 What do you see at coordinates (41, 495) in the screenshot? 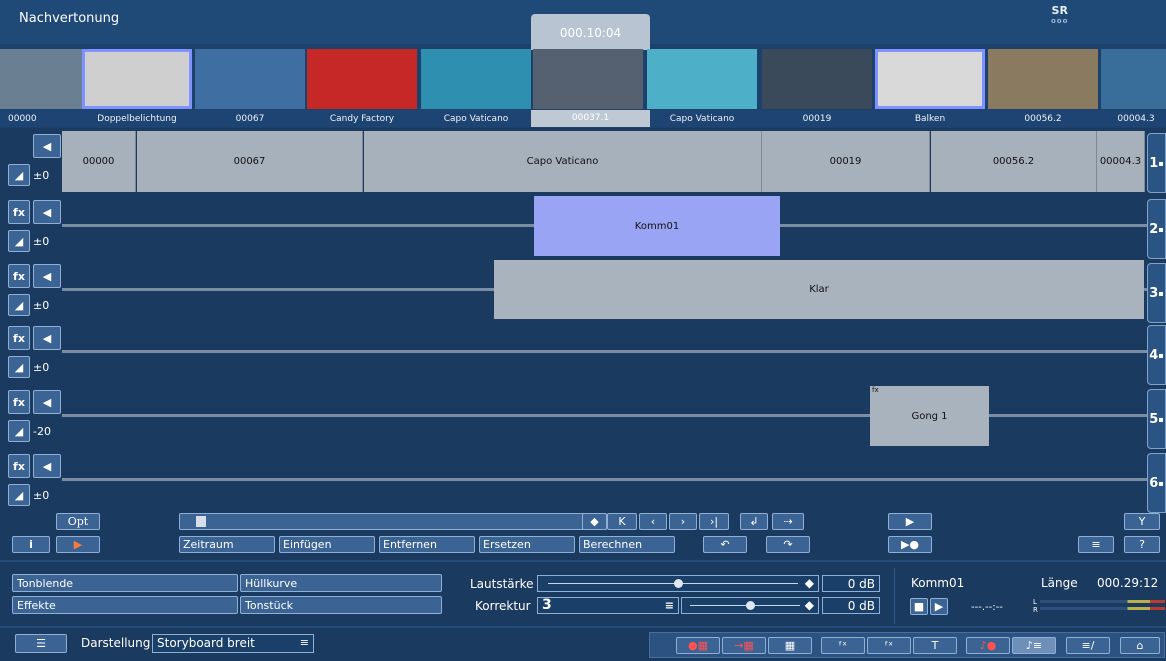
I see `track-volume: ±0` at bounding box center [41, 495].